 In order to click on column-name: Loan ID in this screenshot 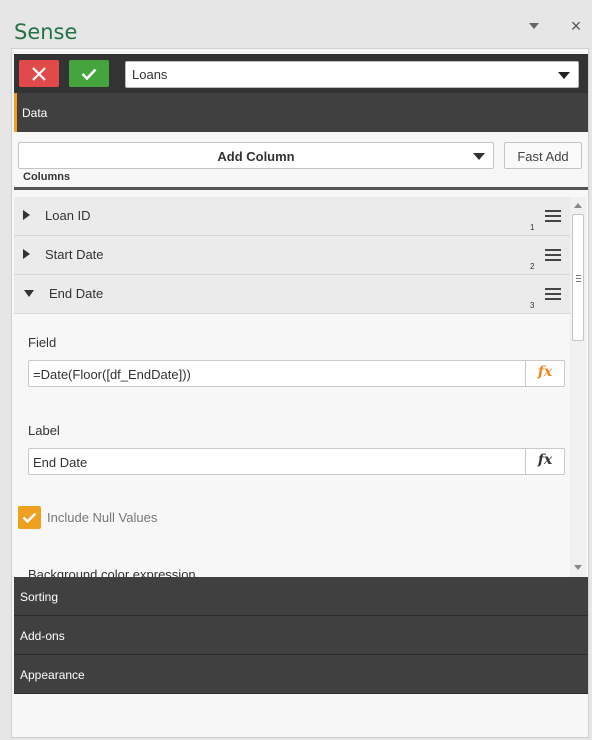, I will do `click(68, 215)`.